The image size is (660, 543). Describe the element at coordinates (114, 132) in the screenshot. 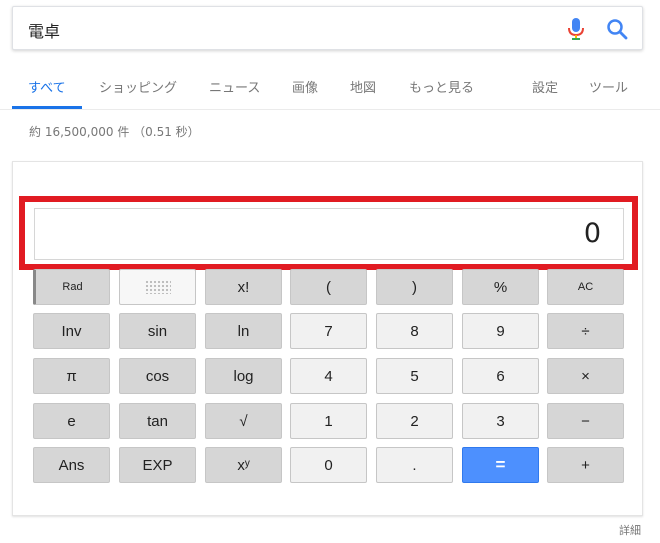

I see `result-stats: 約 16,500,000 件 （0.51 秒）` at that location.